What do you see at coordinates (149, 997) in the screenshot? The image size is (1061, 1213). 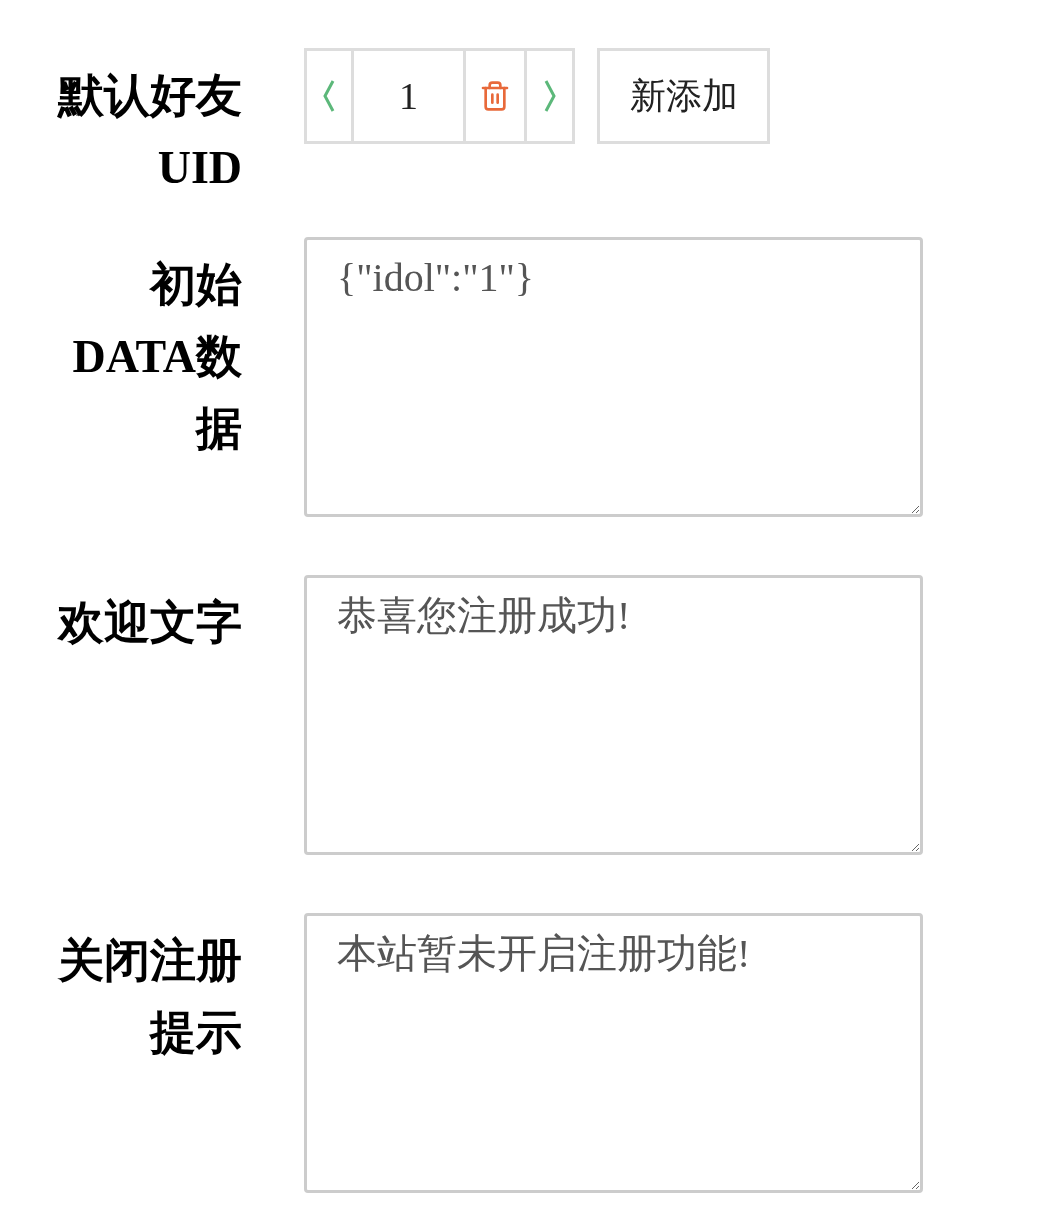 I see `field-label: 关闭注册提示` at bounding box center [149, 997].